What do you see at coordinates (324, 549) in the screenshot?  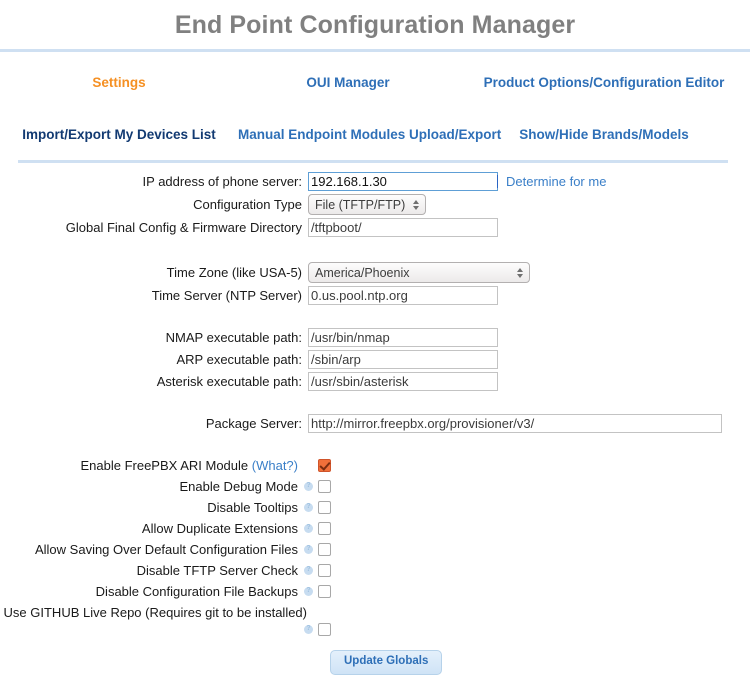 I see `checkbox-allow-saving-over-defaults` at bounding box center [324, 549].